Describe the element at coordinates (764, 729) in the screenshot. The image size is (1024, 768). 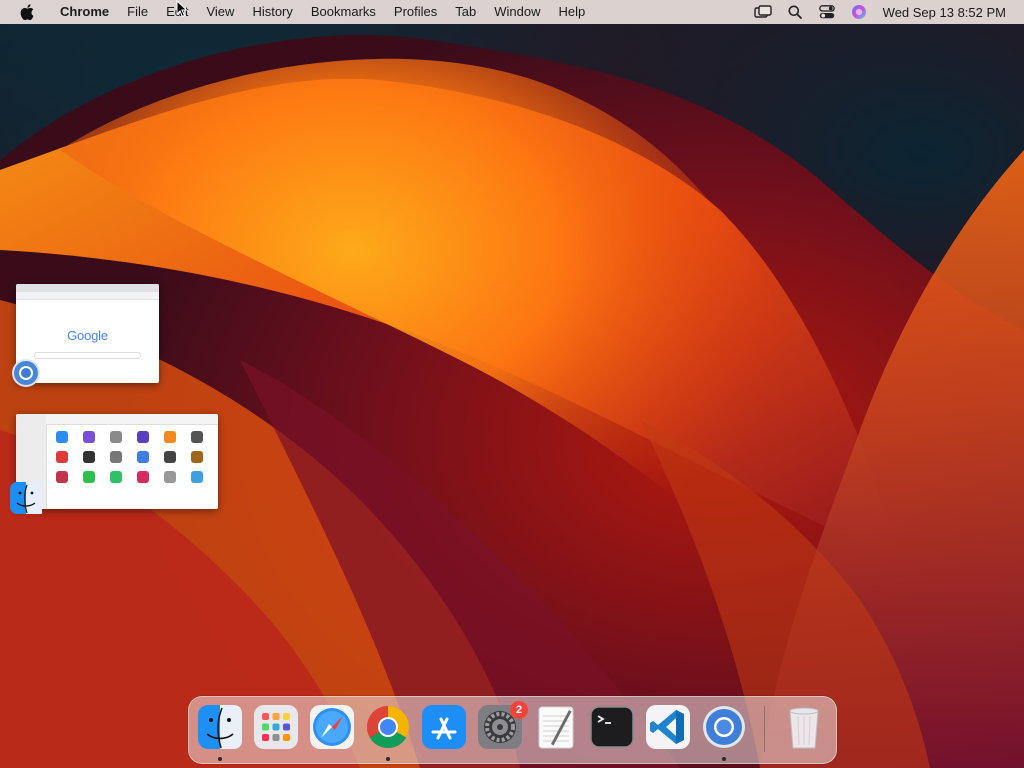
I see `dock-separator` at that location.